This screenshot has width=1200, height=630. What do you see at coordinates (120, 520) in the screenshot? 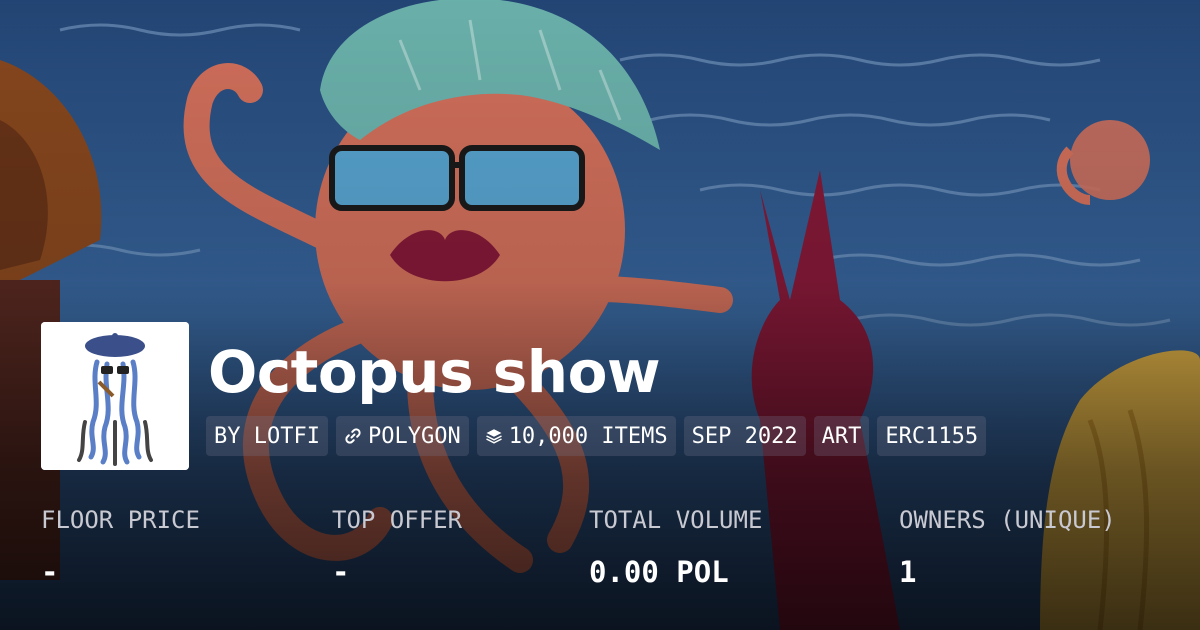
I see `stat-label: FLOOR PRICE` at bounding box center [120, 520].